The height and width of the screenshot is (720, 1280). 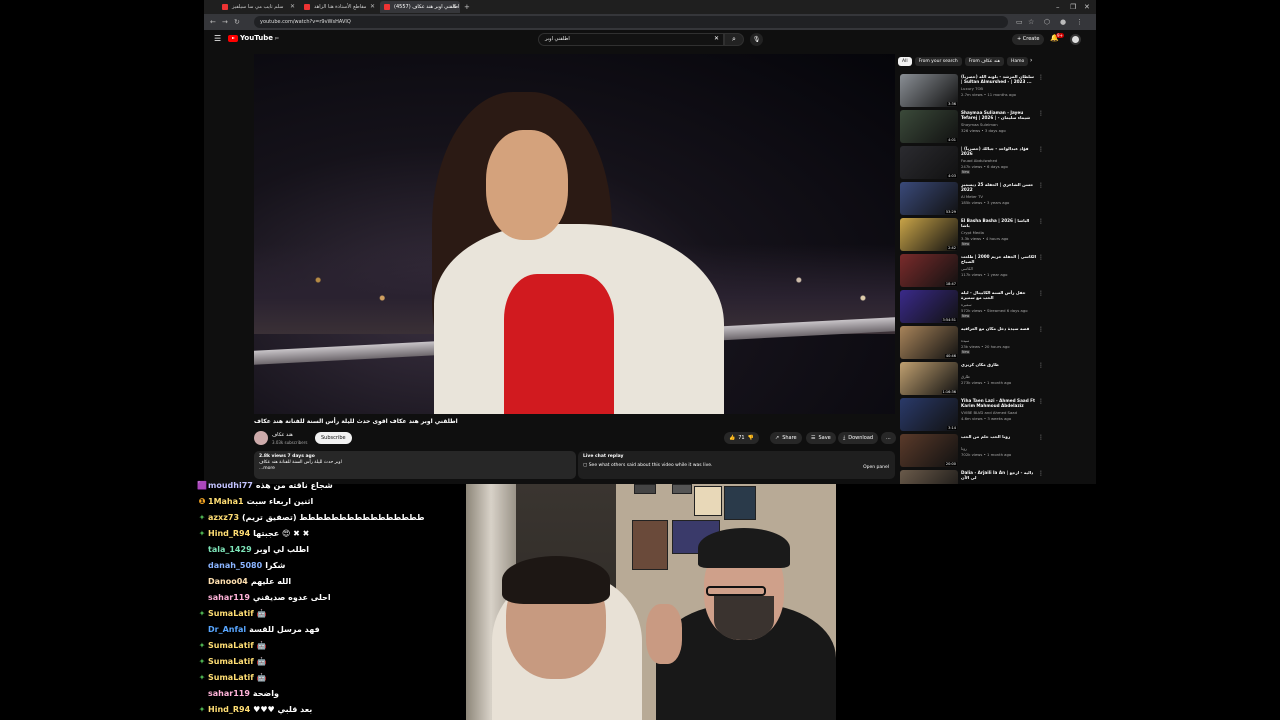 What do you see at coordinates (999, 259) in the screenshot?
I see `recommendation-title: الكاسي | الحفلة حريم 2000 | طلعت الصباح` at bounding box center [999, 259].